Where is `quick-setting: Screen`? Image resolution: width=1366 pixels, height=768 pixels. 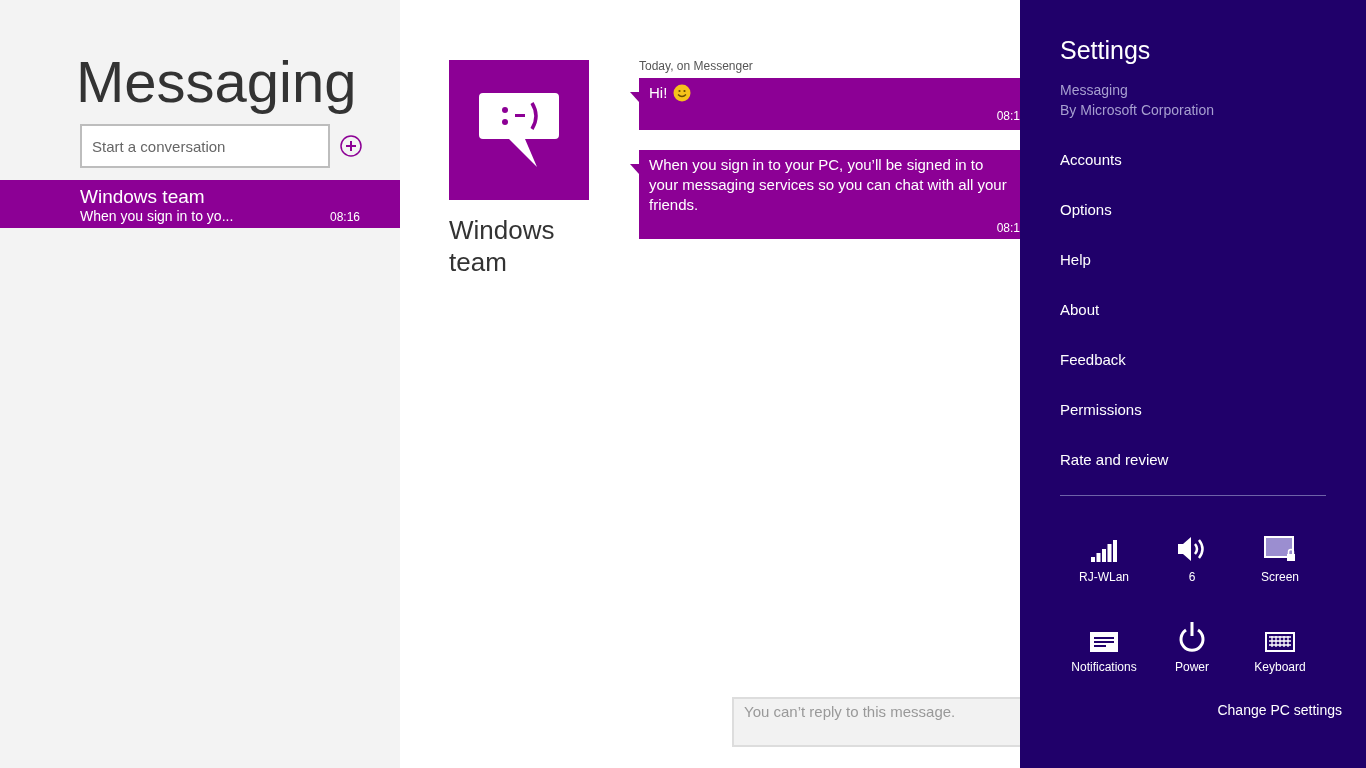 quick-setting: Screen is located at coordinates (1280, 550).